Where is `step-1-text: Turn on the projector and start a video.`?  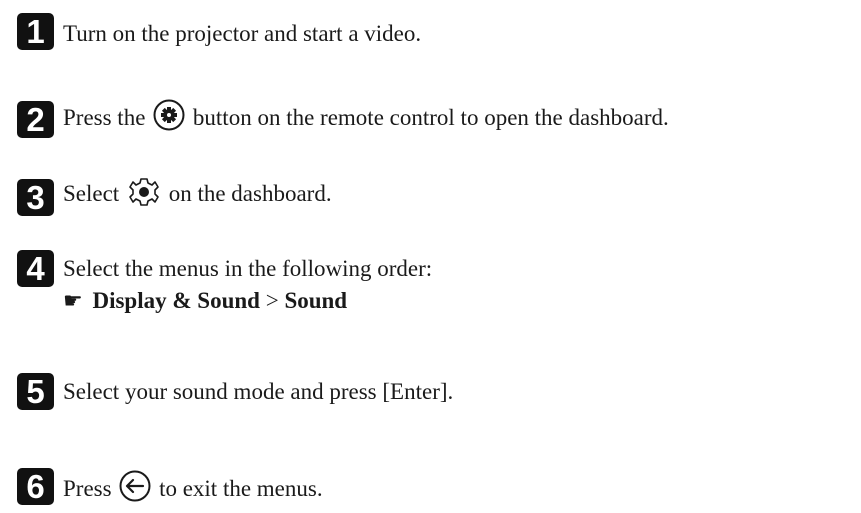
step-1-text: Turn on the projector and start a video. is located at coordinates (242, 33).